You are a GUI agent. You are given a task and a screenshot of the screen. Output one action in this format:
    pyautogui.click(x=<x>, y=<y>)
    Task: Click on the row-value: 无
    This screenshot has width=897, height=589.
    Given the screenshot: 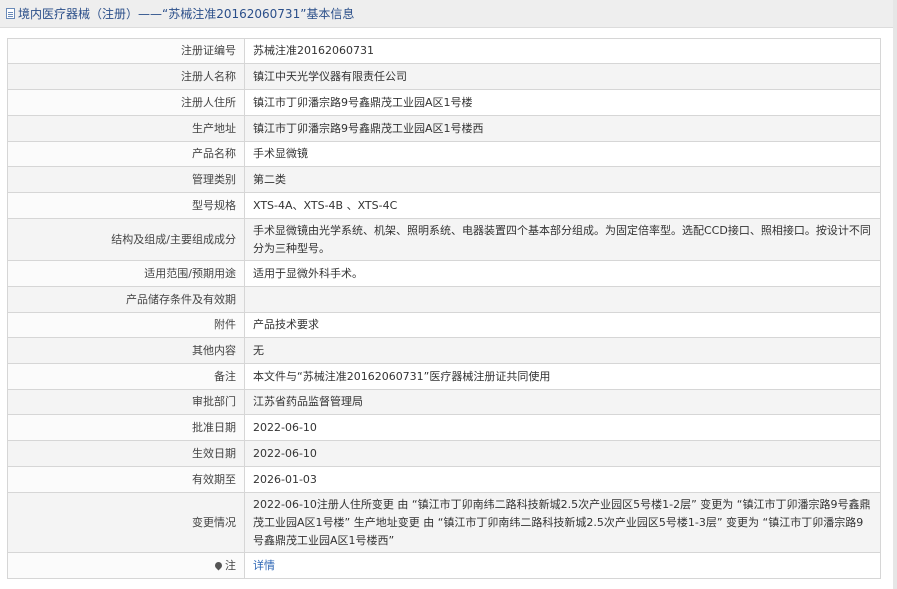 What is the action you would take?
    pyautogui.click(x=562, y=350)
    